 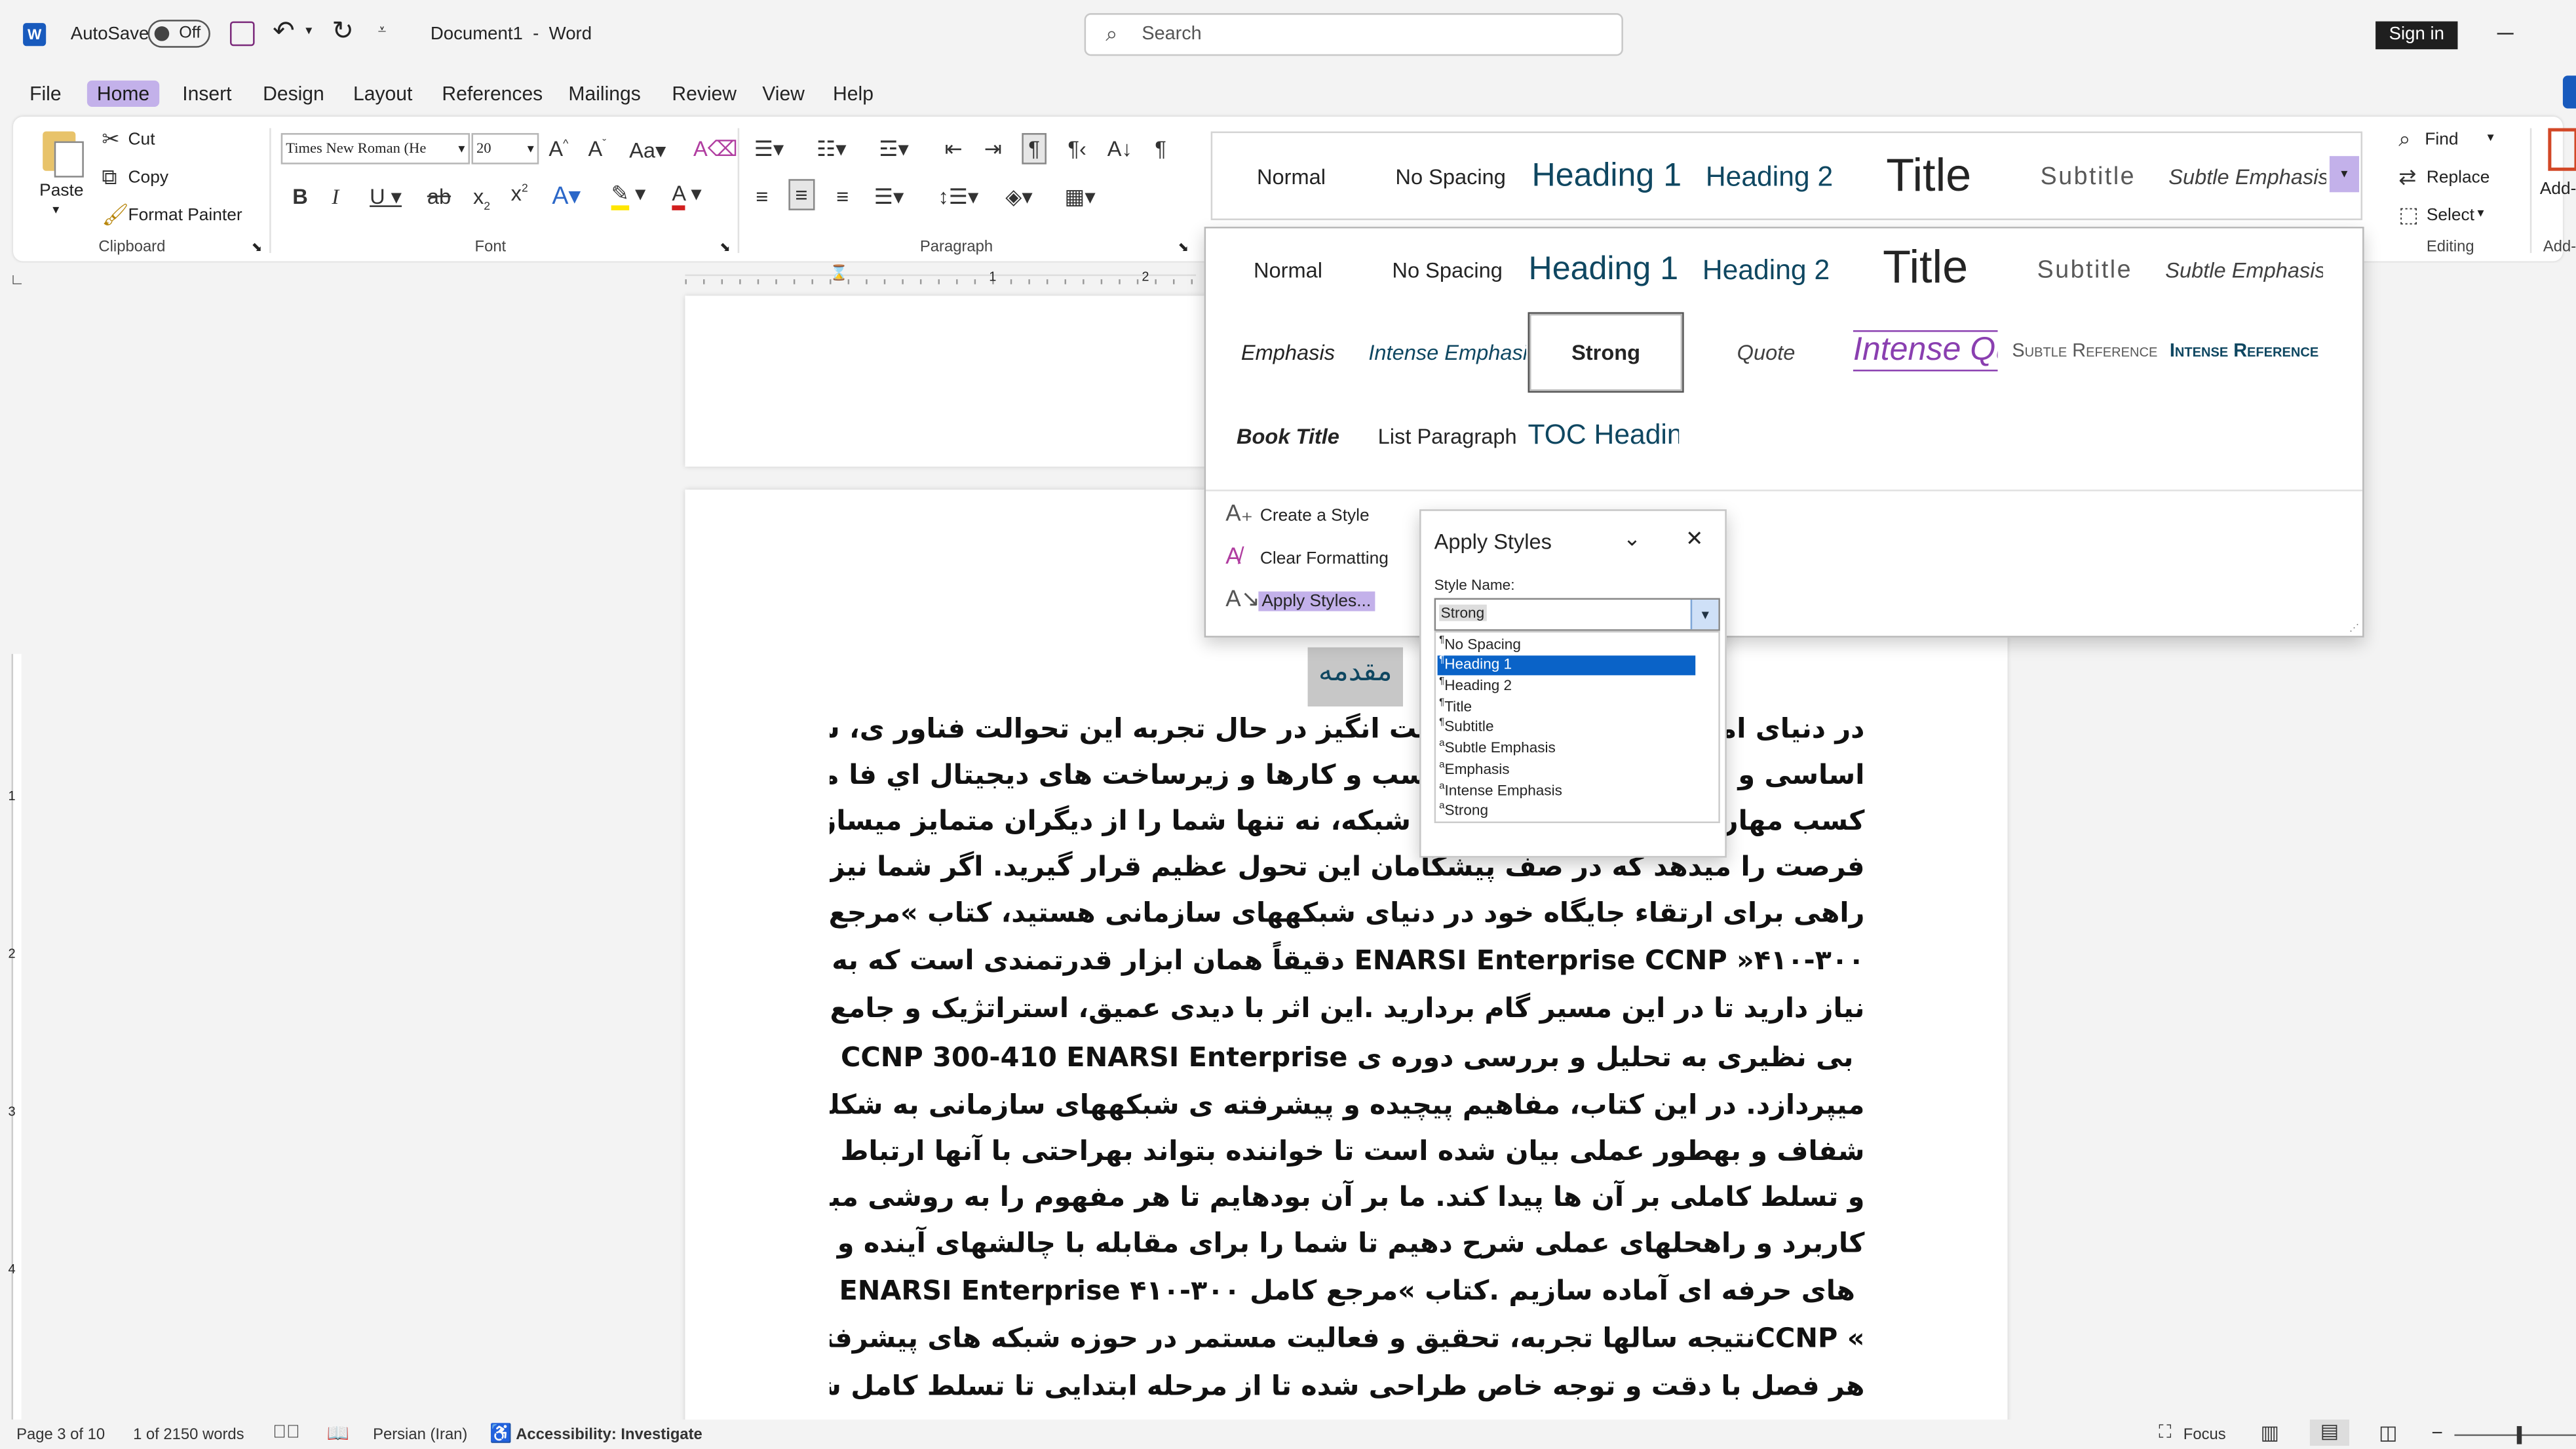 What do you see at coordinates (1160, 148) in the screenshot?
I see `show-marks-icon: ¶` at bounding box center [1160, 148].